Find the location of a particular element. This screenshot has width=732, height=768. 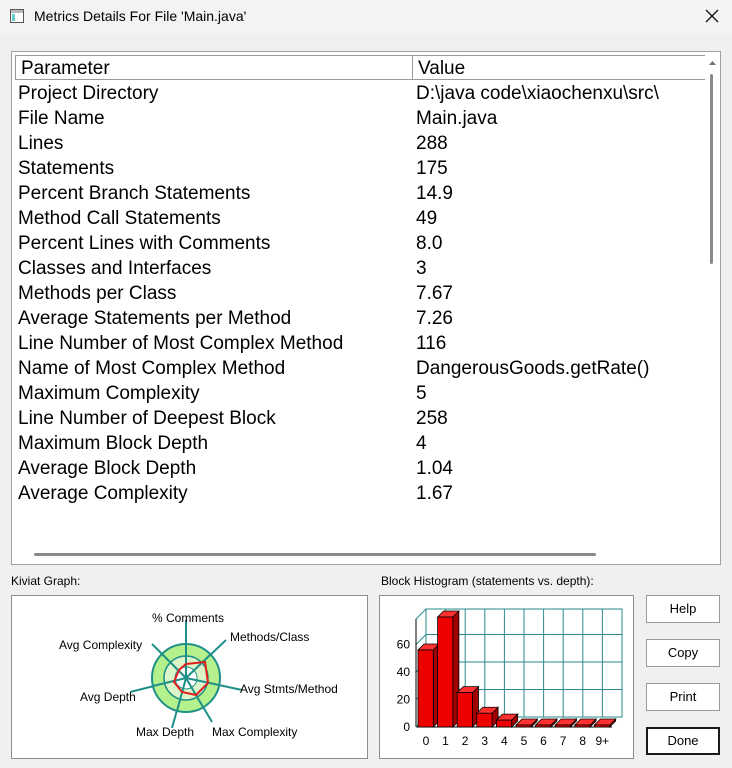

parameter-name: Average Statements per Method is located at coordinates (155, 318).